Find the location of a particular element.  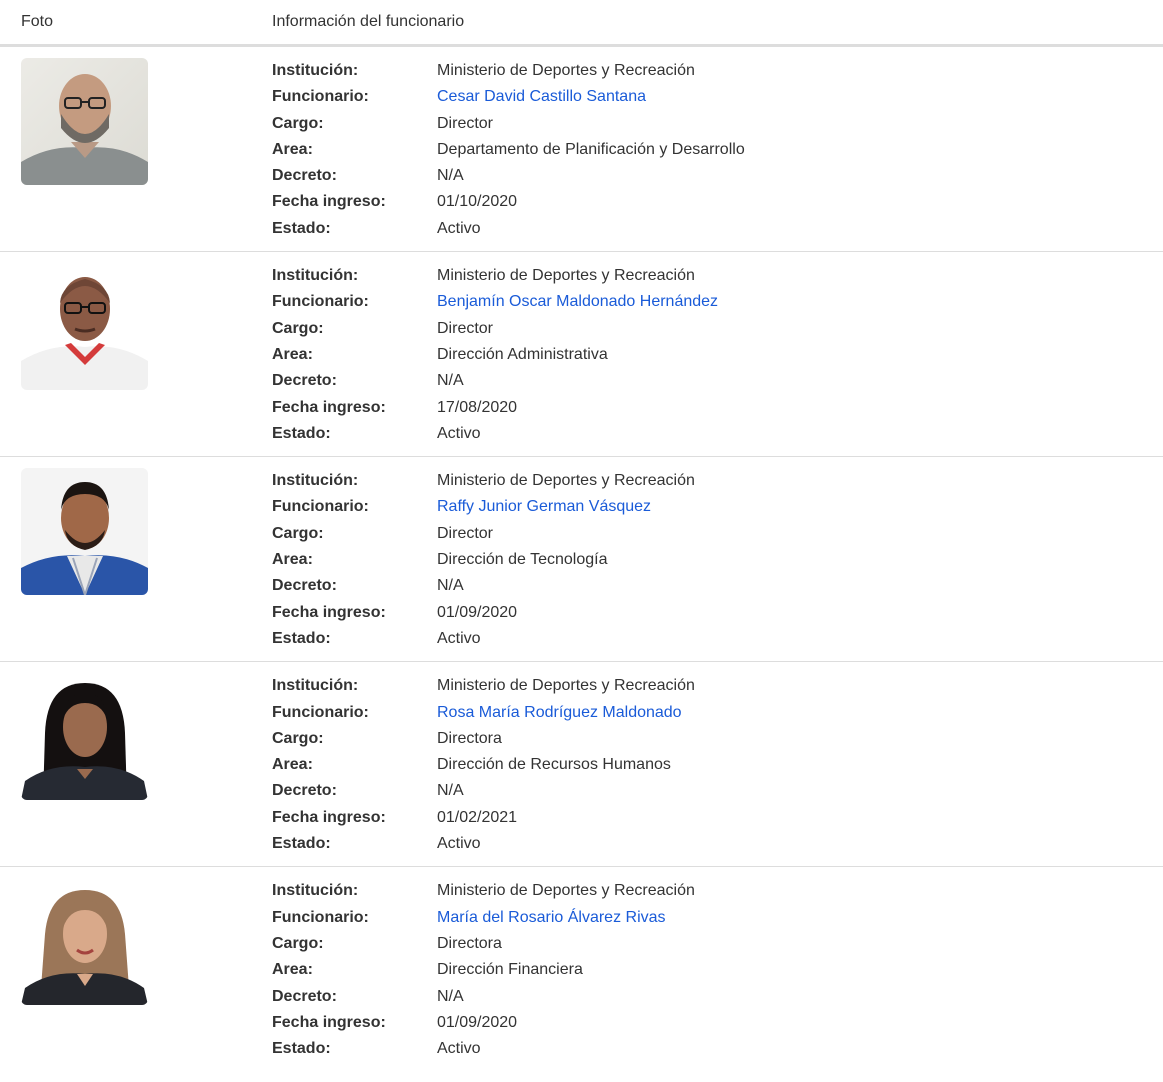

official-name-link: Cesar David Castillo Santana is located at coordinates (800, 97).